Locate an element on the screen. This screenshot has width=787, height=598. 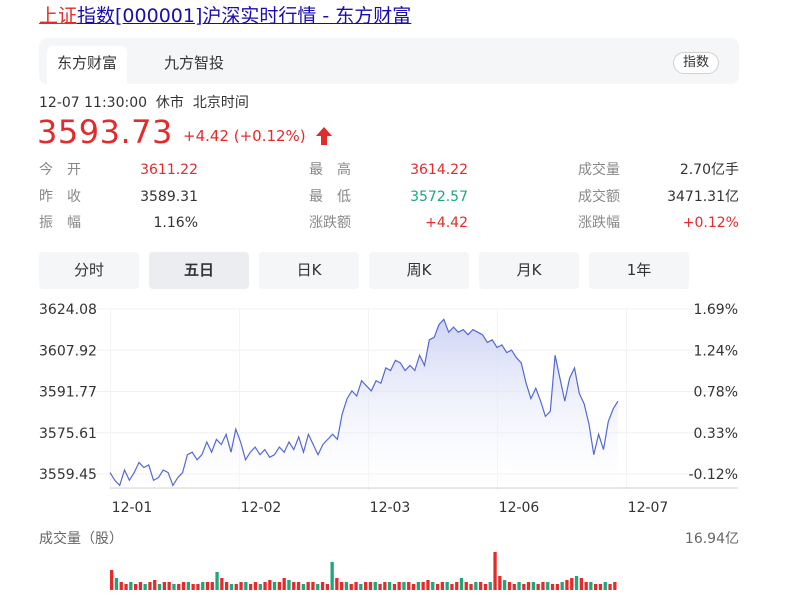
x-tick-label: 12-02 is located at coordinates (261, 508).